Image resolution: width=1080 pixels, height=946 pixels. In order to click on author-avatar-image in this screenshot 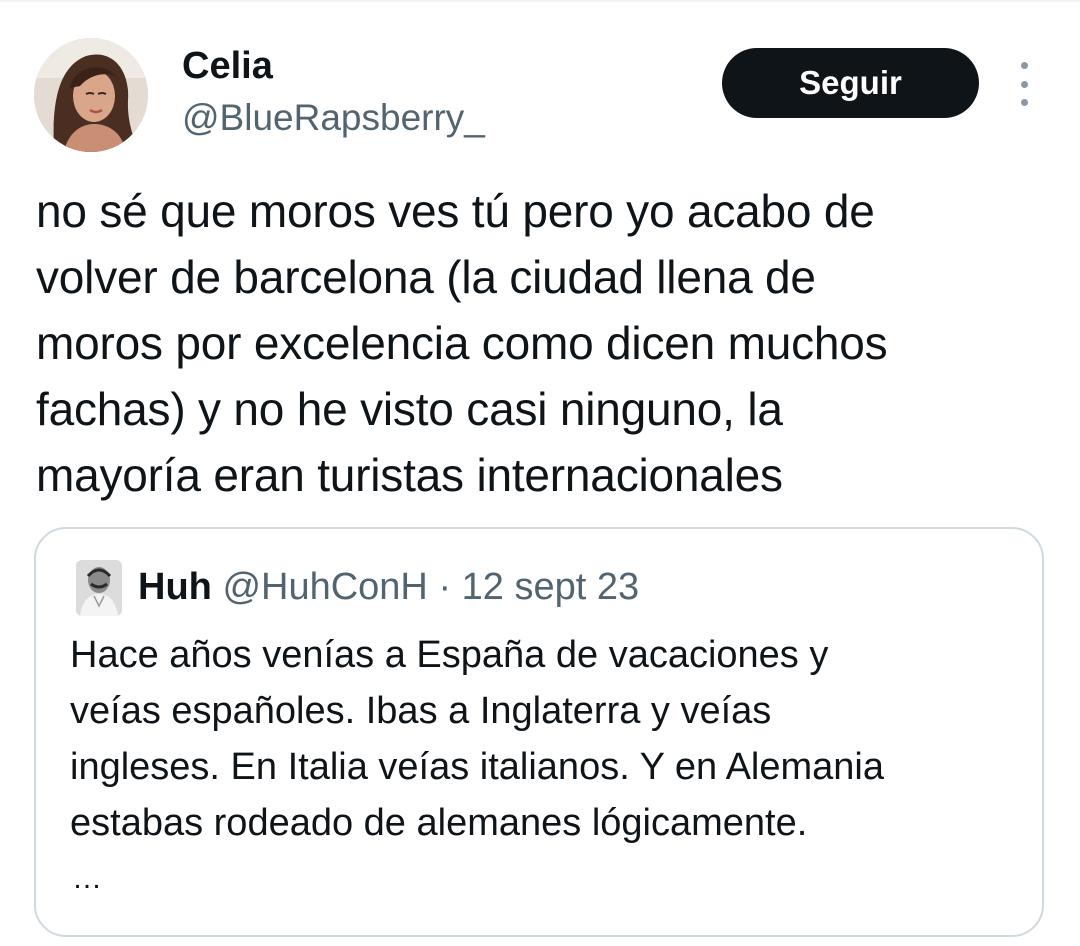, I will do `click(91, 95)`.